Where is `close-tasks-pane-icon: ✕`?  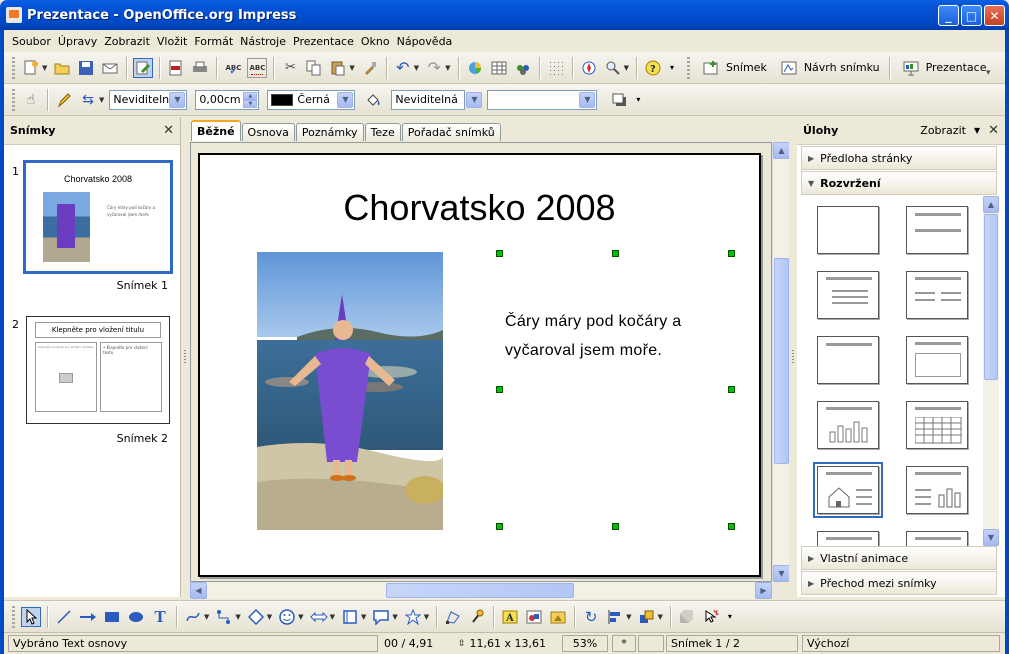 close-tasks-pane-icon: ✕ is located at coordinates (993, 130).